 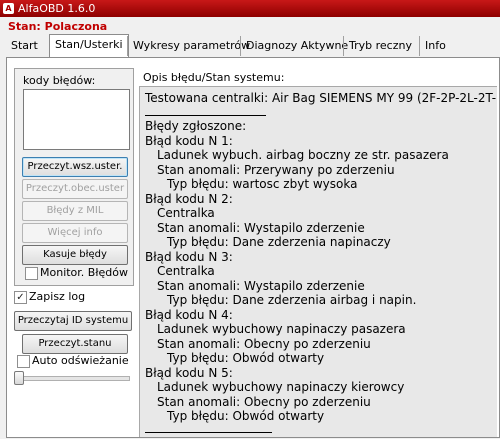 I want to click on app-icon: A, so click(x=8, y=8).